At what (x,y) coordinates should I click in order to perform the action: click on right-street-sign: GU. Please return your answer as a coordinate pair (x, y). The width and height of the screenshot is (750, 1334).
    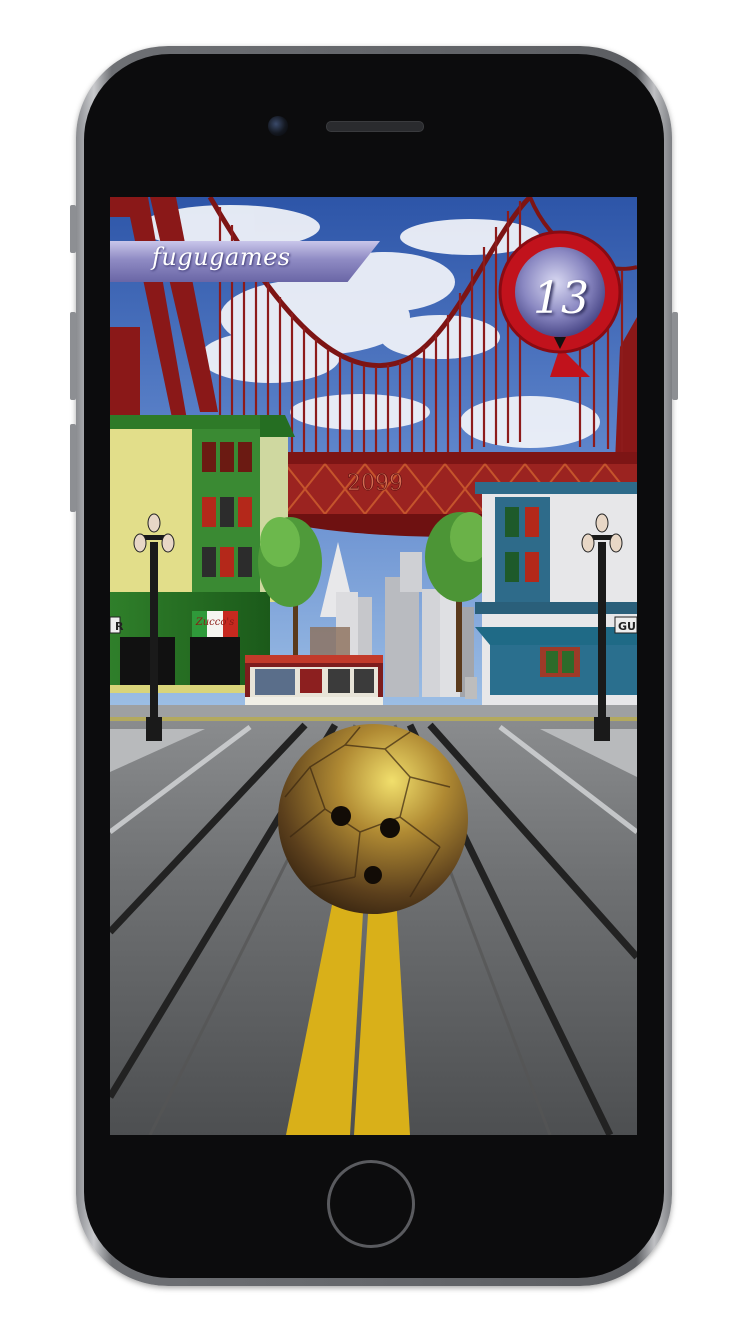
    Looking at the image, I should click on (627, 626).